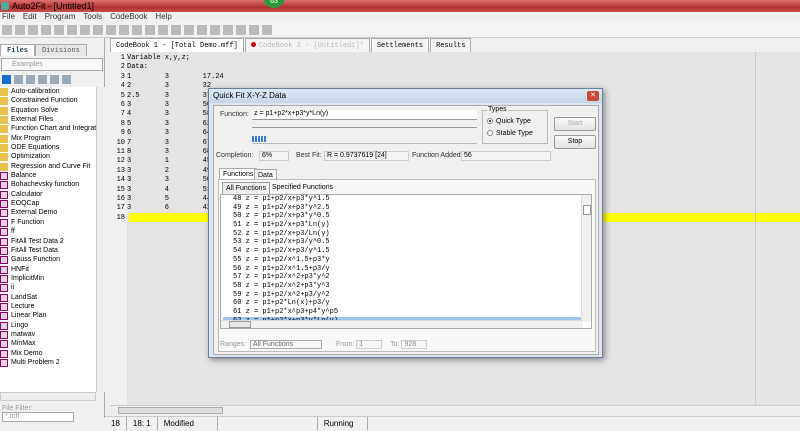  I want to click on tab-codebook-2: CodeBook 2 - [Untitled1]*, so click(307, 45).